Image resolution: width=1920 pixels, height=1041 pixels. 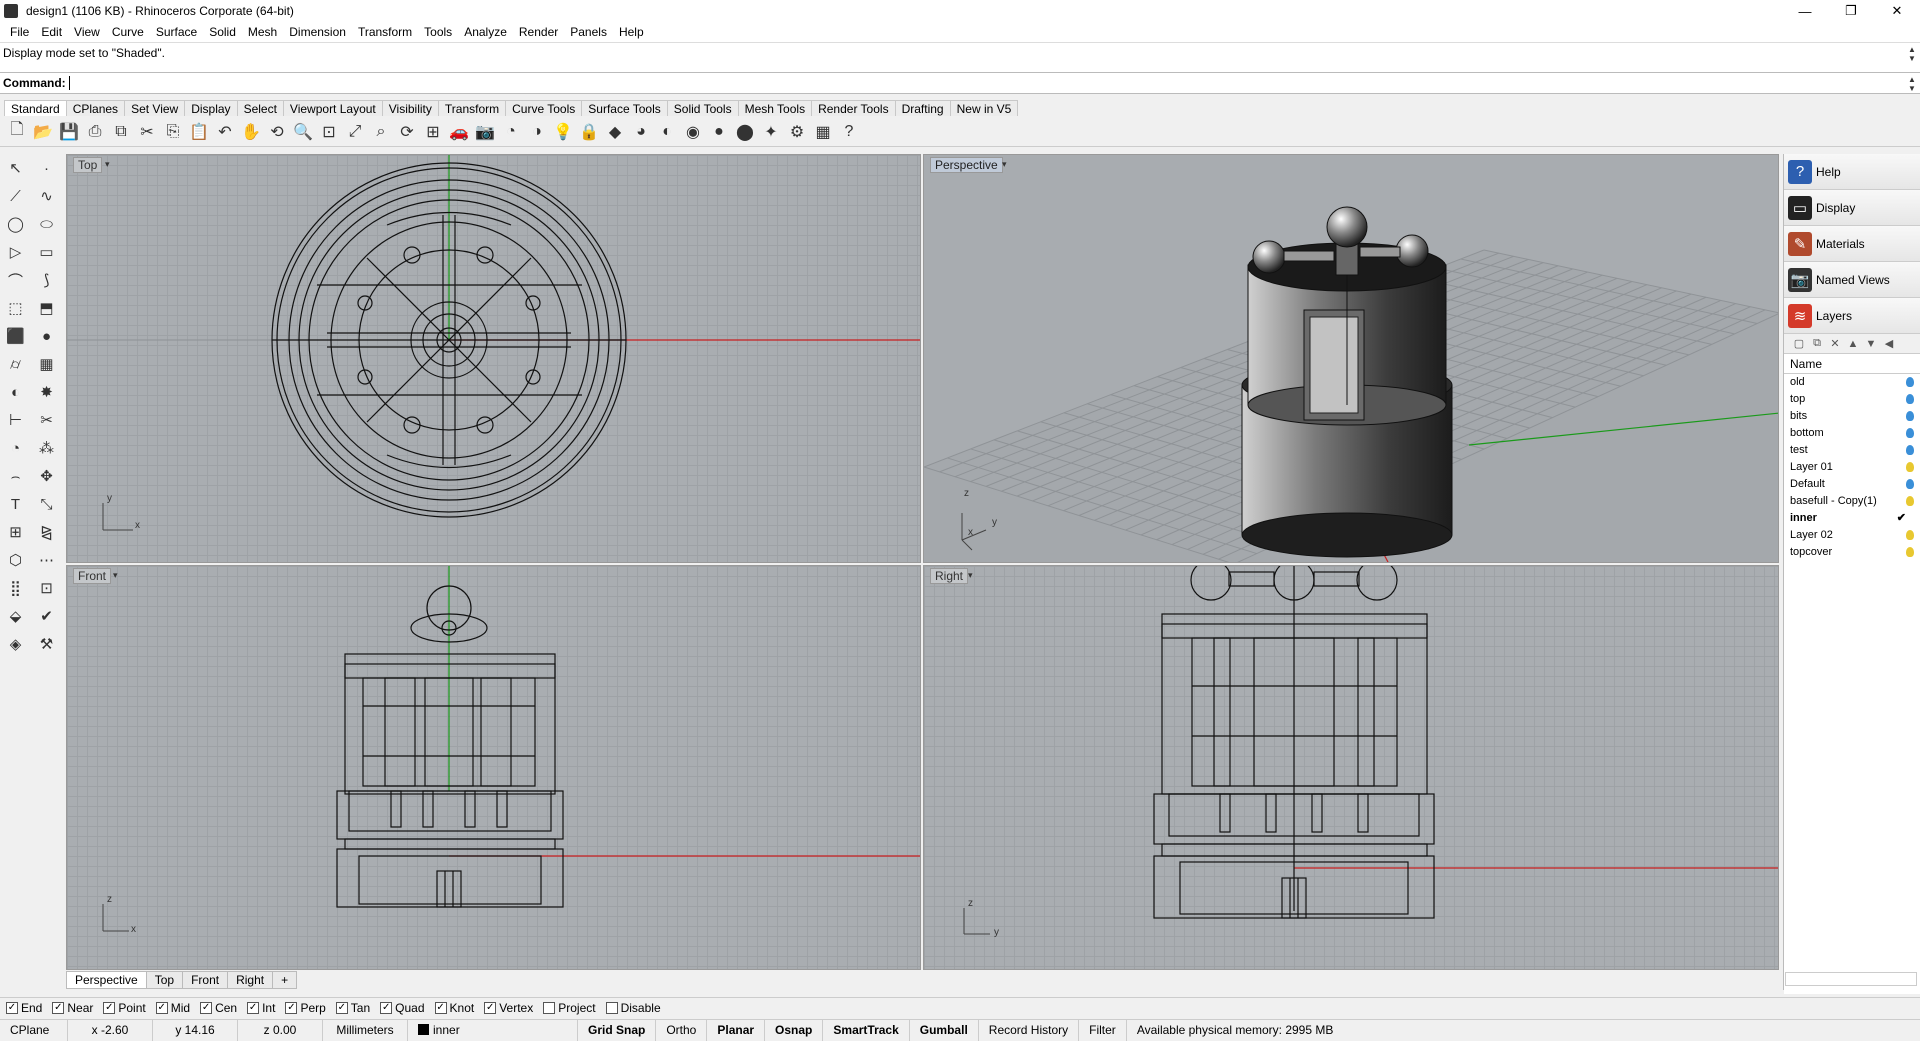 What do you see at coordinates (1852, 450) in the screenshot?
I see `layer-row: test` at bounding box center [1852, 450].